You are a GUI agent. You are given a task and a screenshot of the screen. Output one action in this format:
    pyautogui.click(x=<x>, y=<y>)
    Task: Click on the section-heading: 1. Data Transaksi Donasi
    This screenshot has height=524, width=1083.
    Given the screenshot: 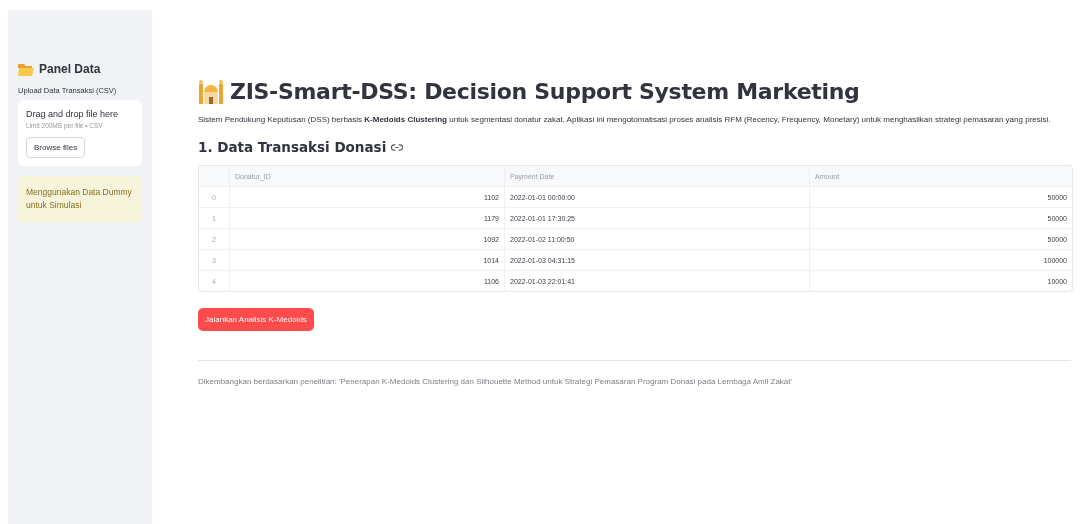 What is the action you would take?
    pyautogui.click(x=292, y=147)
    